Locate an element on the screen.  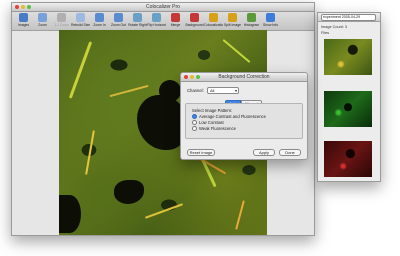
toolbar-button-label: Split Image is located at coordinates (232, 25).